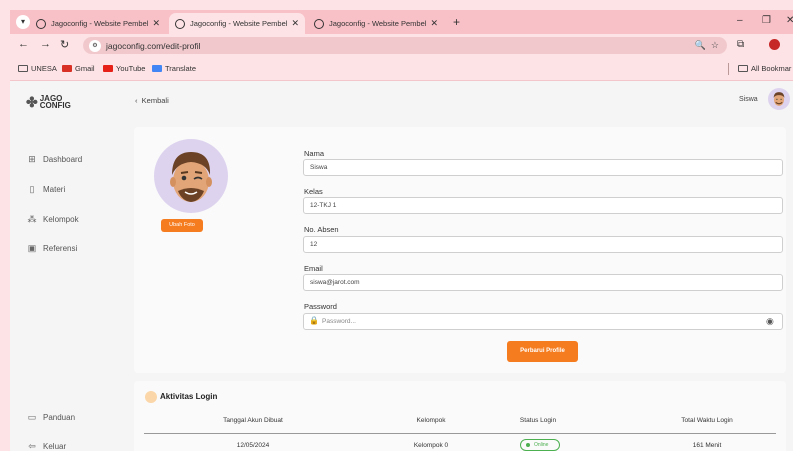 This screenshot has height=451, width=793. Describe the element at coordinates (45, 44) in the screenshot. I see `forward-arrow-icon: →` at that location.